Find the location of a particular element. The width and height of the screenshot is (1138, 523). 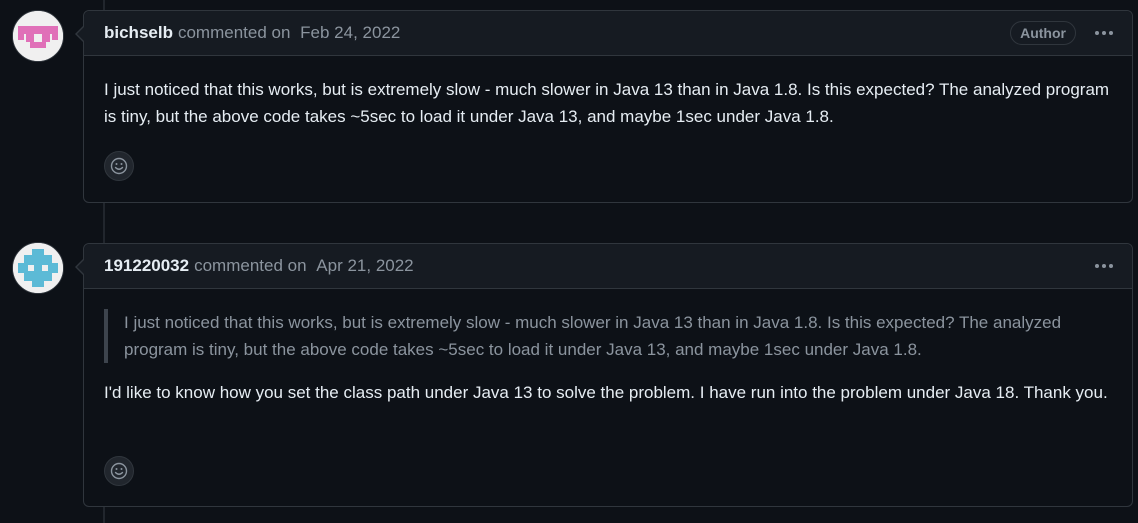

comment-date: Feb 24, 2022 is located at coordinates (347, 33).